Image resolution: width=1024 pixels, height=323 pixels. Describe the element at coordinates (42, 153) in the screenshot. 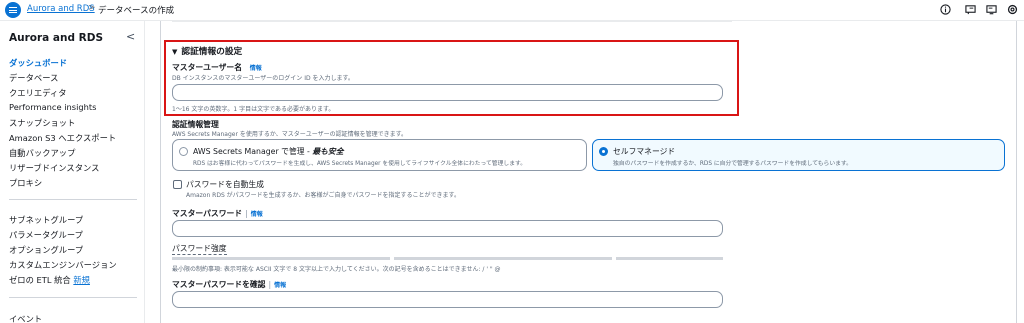

I see `sidebar-item-automated-backups: 自動バックアップ` at that location.